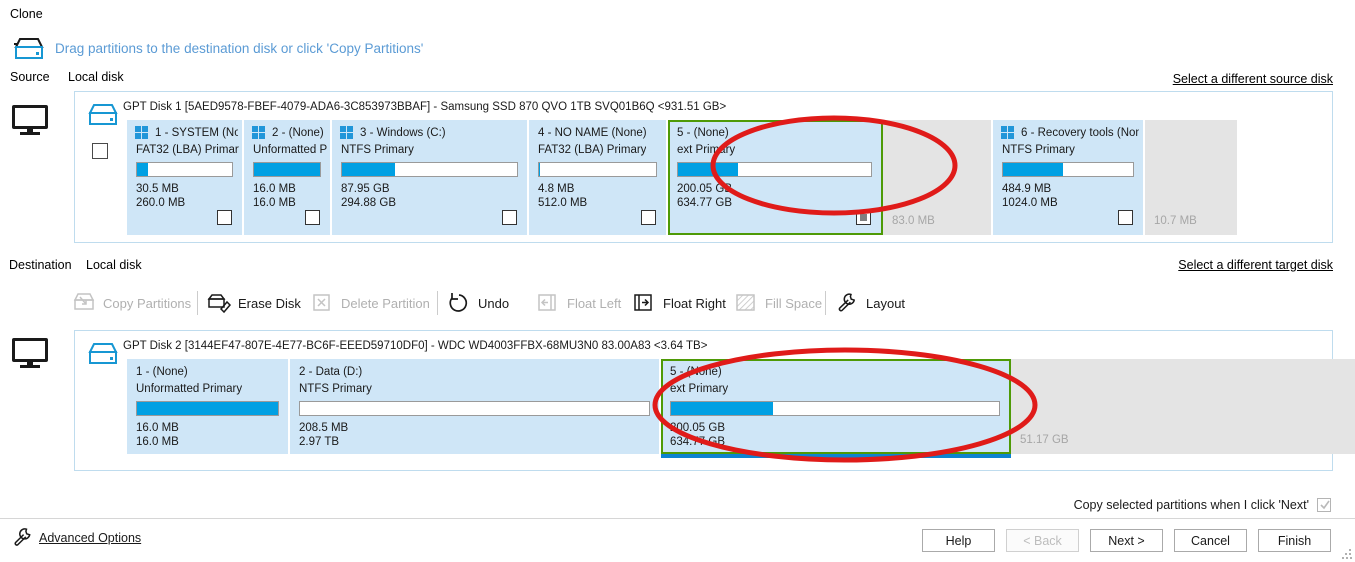  I want to click on float-left-button: Float Left, so click(578, 303).